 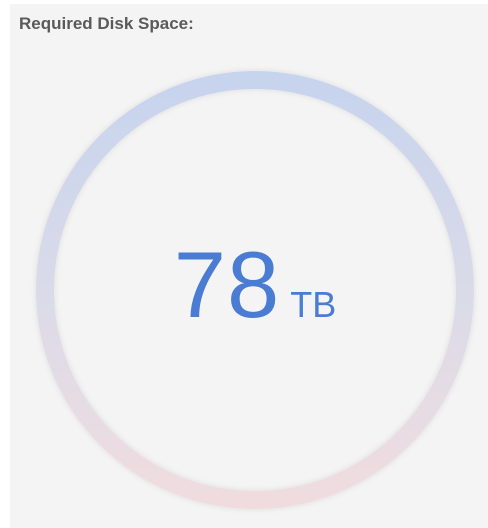 What do you see at coordinates (313, 304) in the screenshot?
I see `disk-space-unit: TB` at bounding box center [313, 304].